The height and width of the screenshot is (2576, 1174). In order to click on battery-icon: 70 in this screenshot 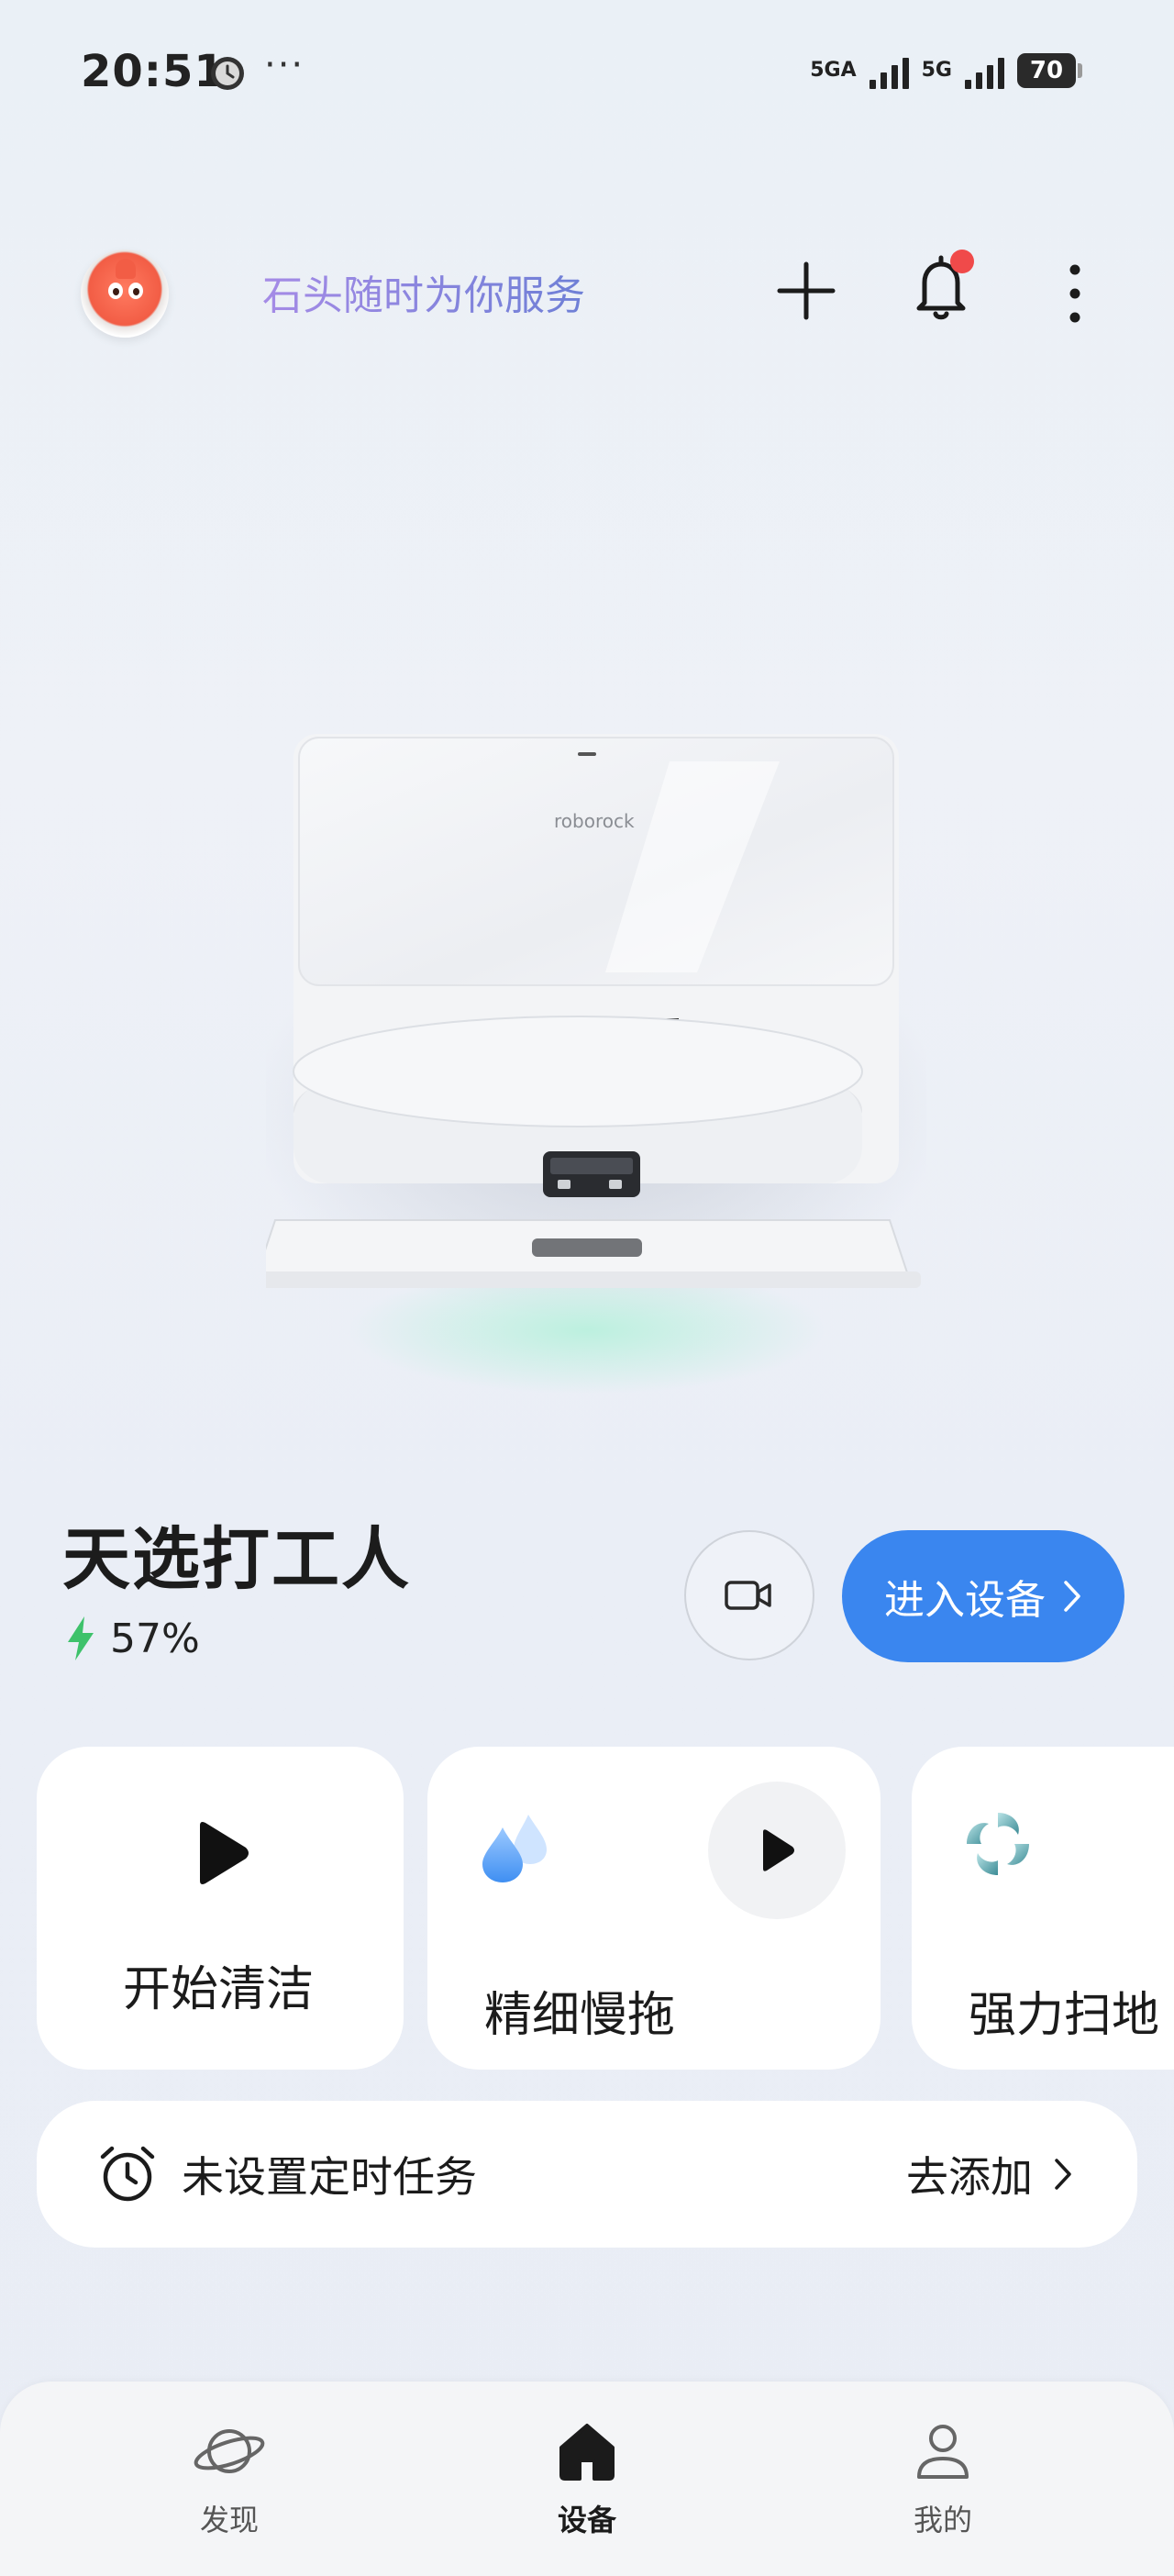, I will do `click(1049, 70)`.